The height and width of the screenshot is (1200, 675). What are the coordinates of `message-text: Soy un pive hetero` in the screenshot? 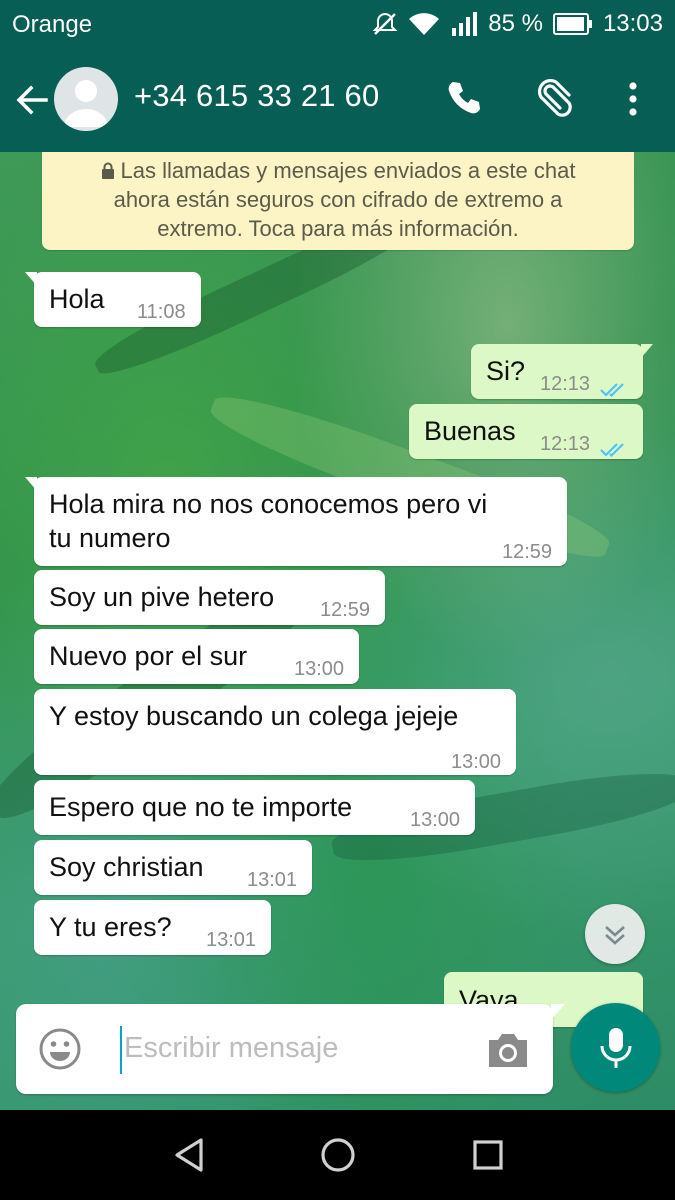 It's located at (162, 597).